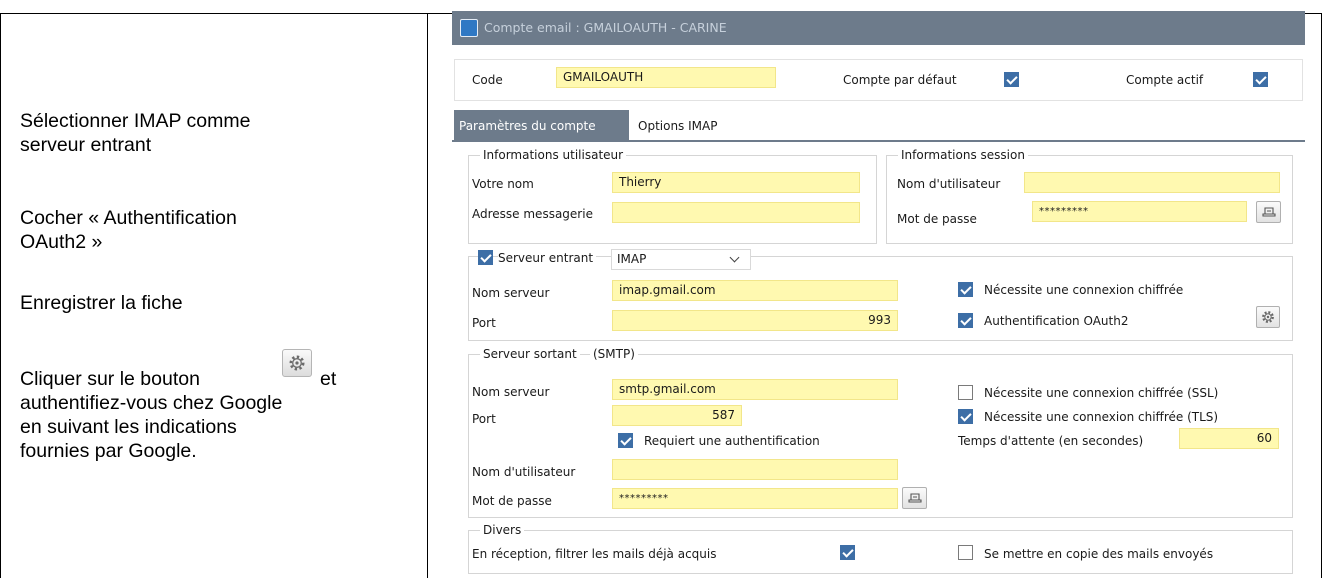 Image resolution: width=1322 pixels, height=578 pixels. Describe the element at coordinates (530, 354) in the screenshot. I see `outgoing-server-legend: Serveur sortant` at that location.